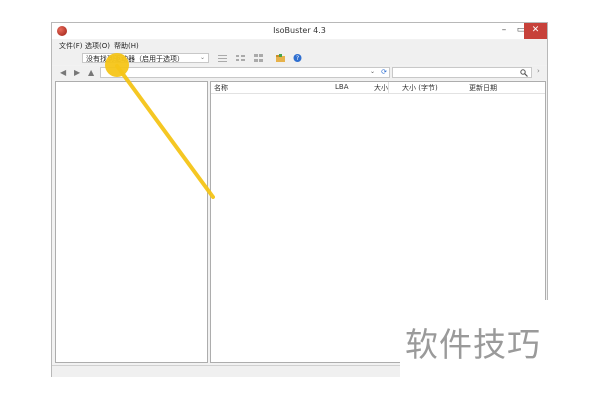  I want to click on refresh-icon: ⟳, so click(384, 72).